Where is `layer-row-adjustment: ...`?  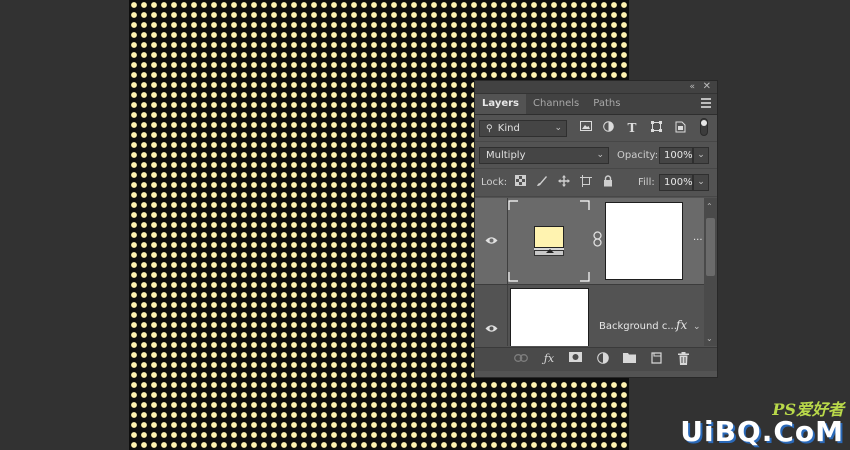 layer-row-adjustment: ... is located at coordinates (590, 241).